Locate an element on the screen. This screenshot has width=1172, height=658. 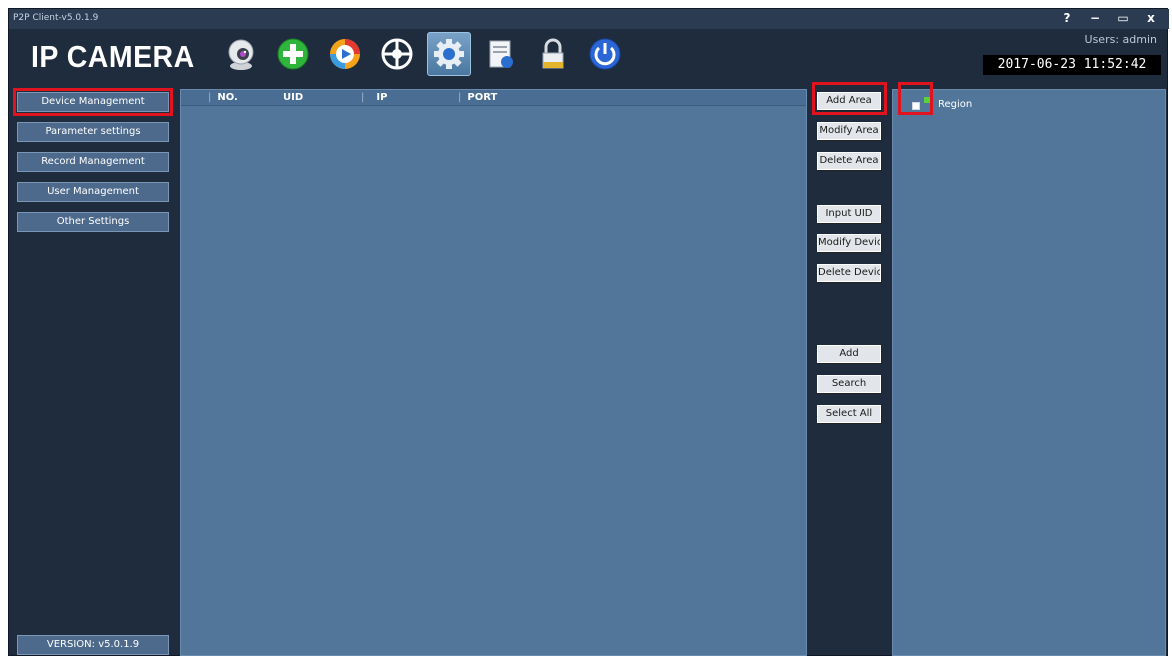
lock-icon is located at coordinates (553, 53).